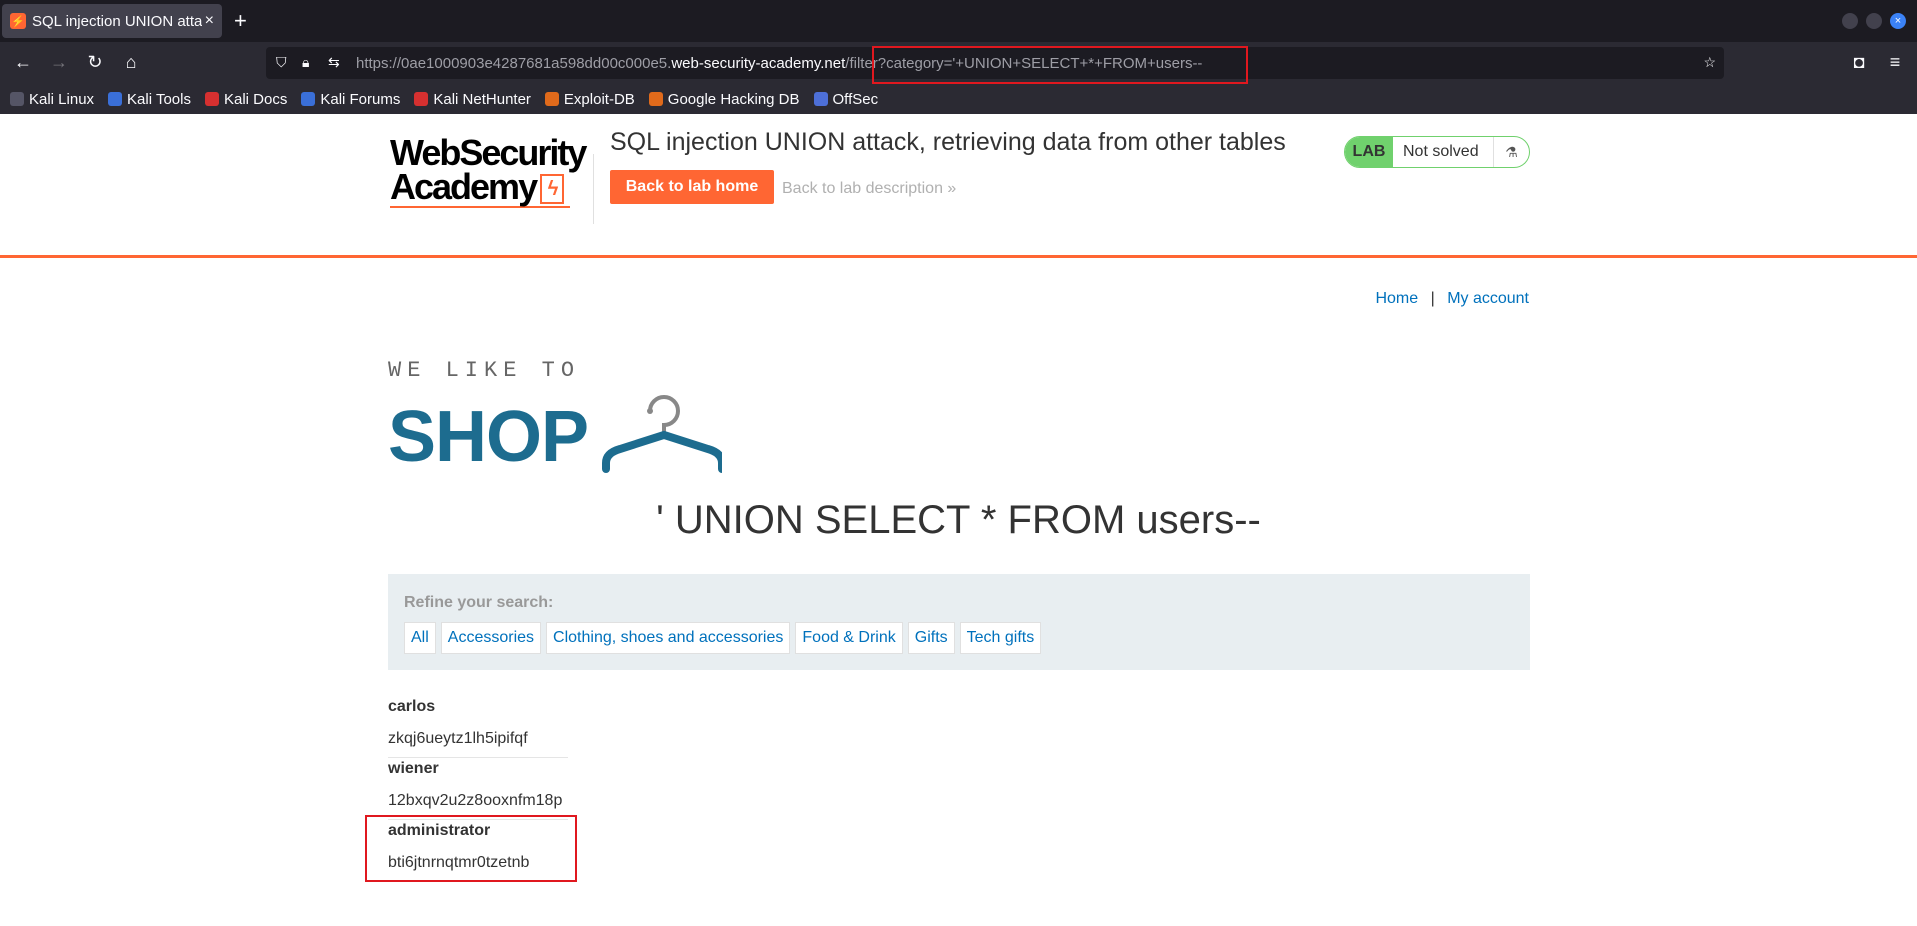  I want to click on back-icon: ←, so click(23, 62).